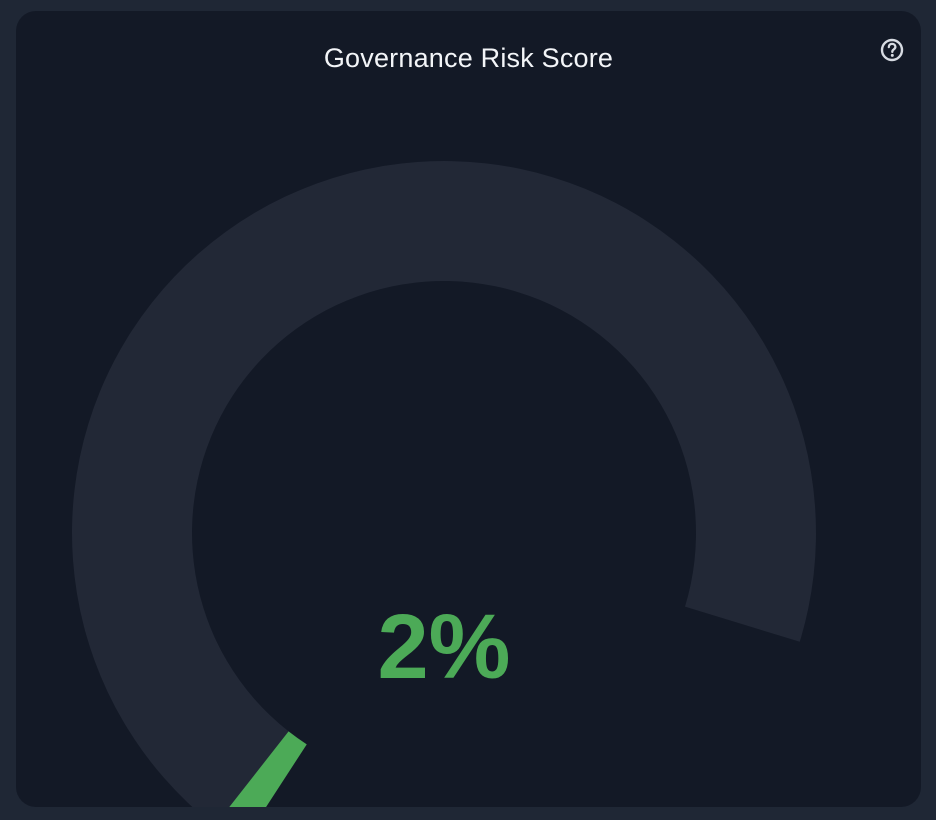 The image size is (936, 820). Describe the element at coordinates (444, 647) in the screenshot. I see `gauge-value-label: 2%` at that location.